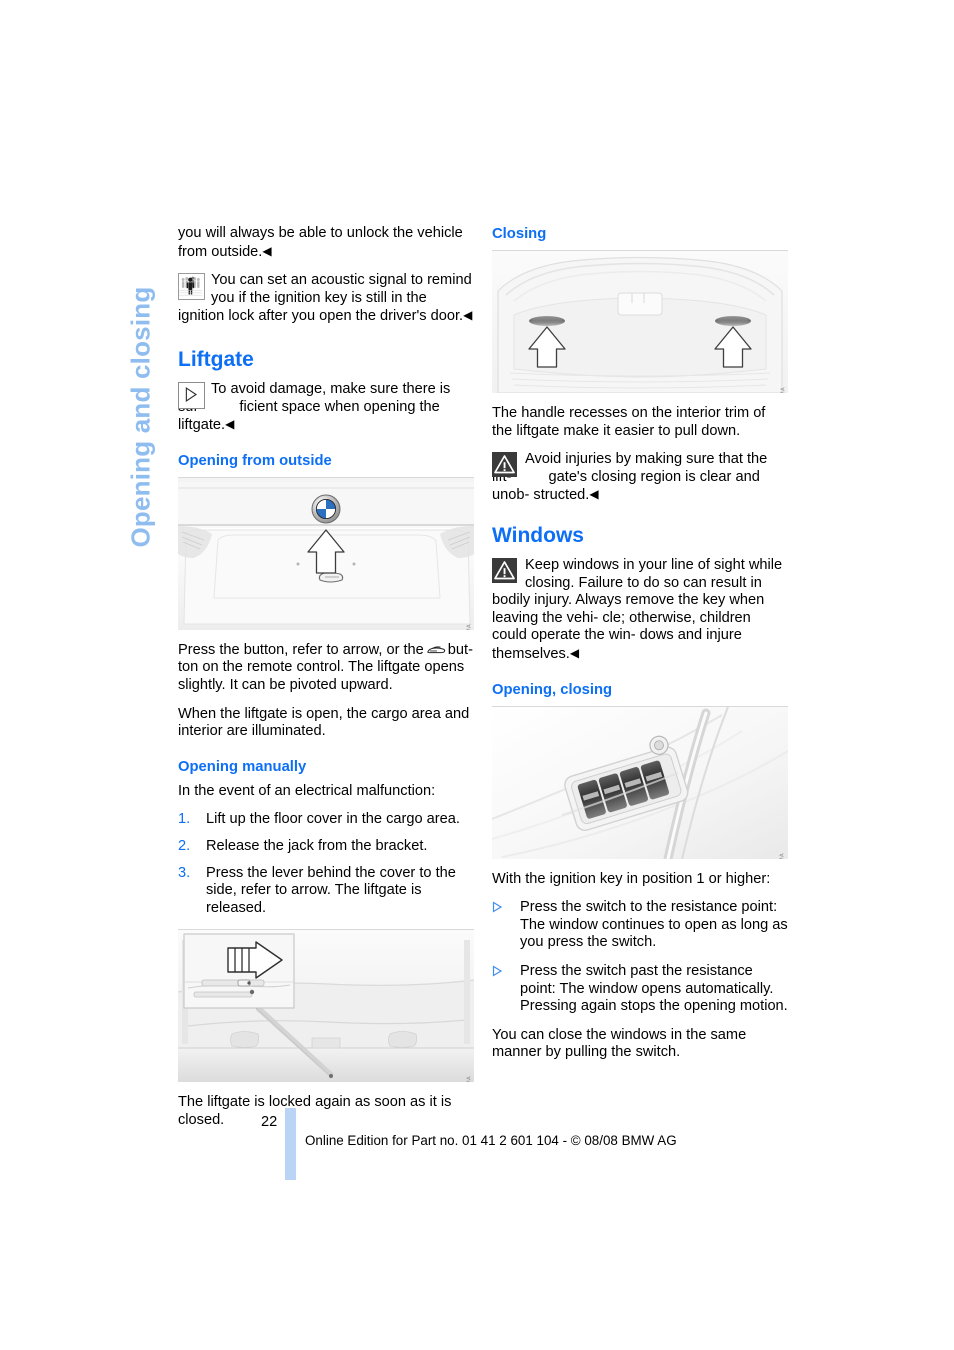 Image resolution: width=954 pixels, height=1350 pixels. What do you see at coordinates (216, 359) in the screenshot?
I see `heading-liftgate: Liftgate` at bounding box center [216, 359].